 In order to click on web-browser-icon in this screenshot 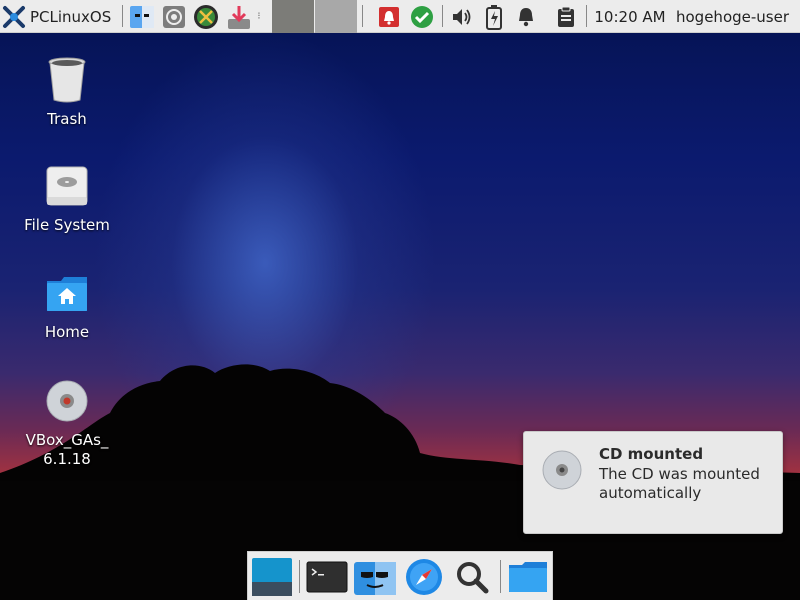, I will do `click(424, 577)`.